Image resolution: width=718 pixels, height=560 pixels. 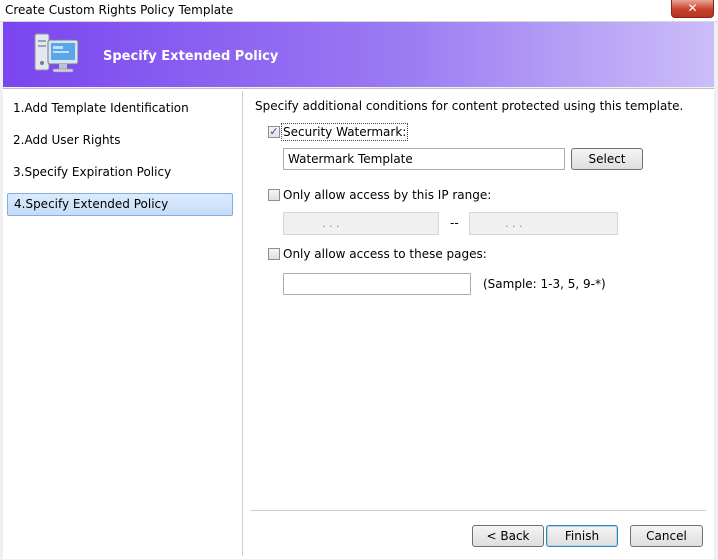 I want to click on footer-divider, so click(x=478, y=510).